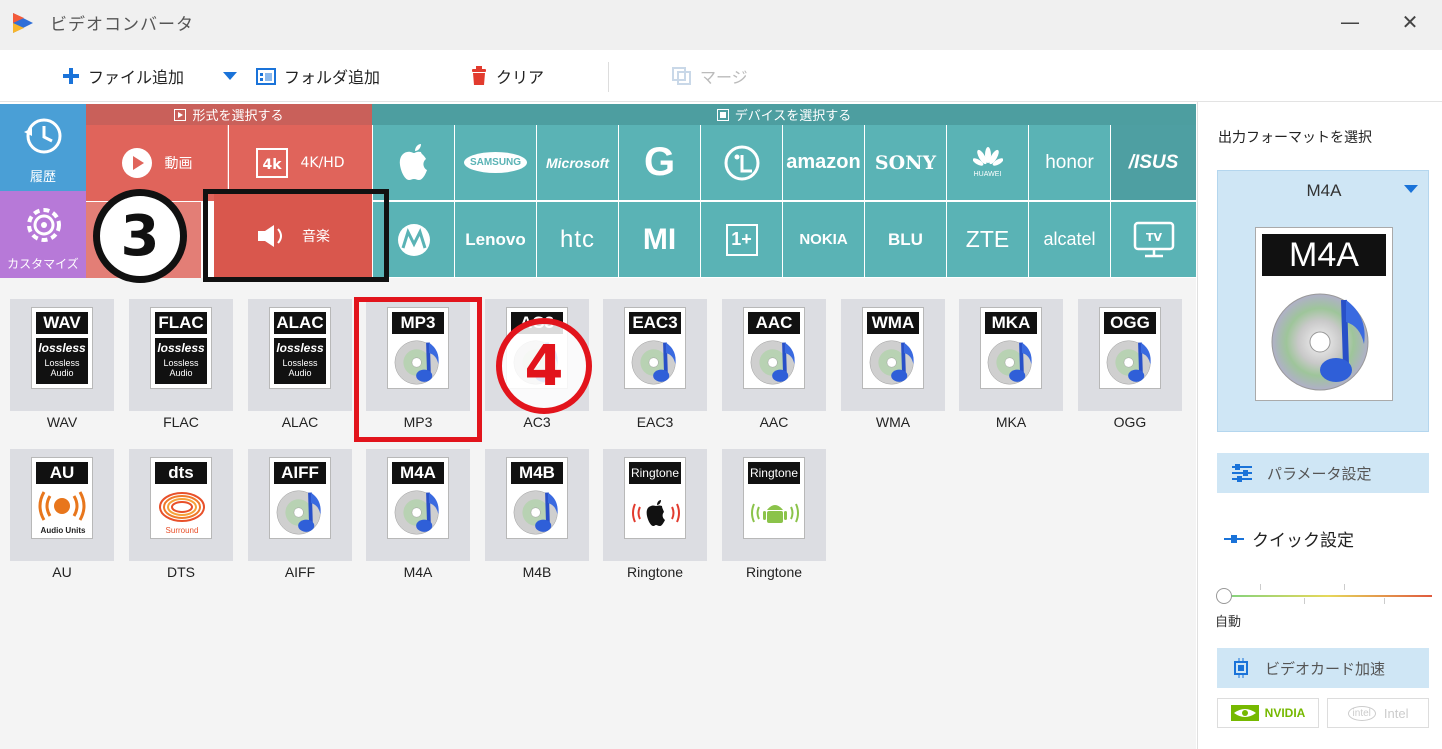  I want to click on quality-slider, so click(1325, 597).